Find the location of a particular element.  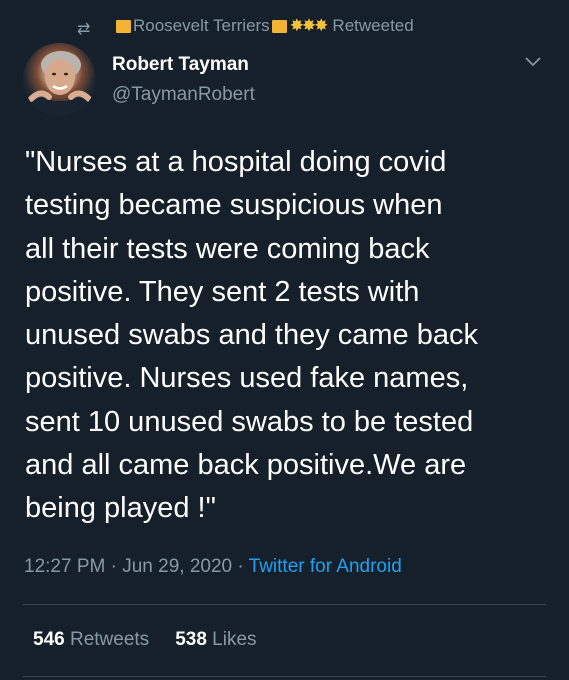

retweeted-label: Retweeted is located at coordinates (373, 25).